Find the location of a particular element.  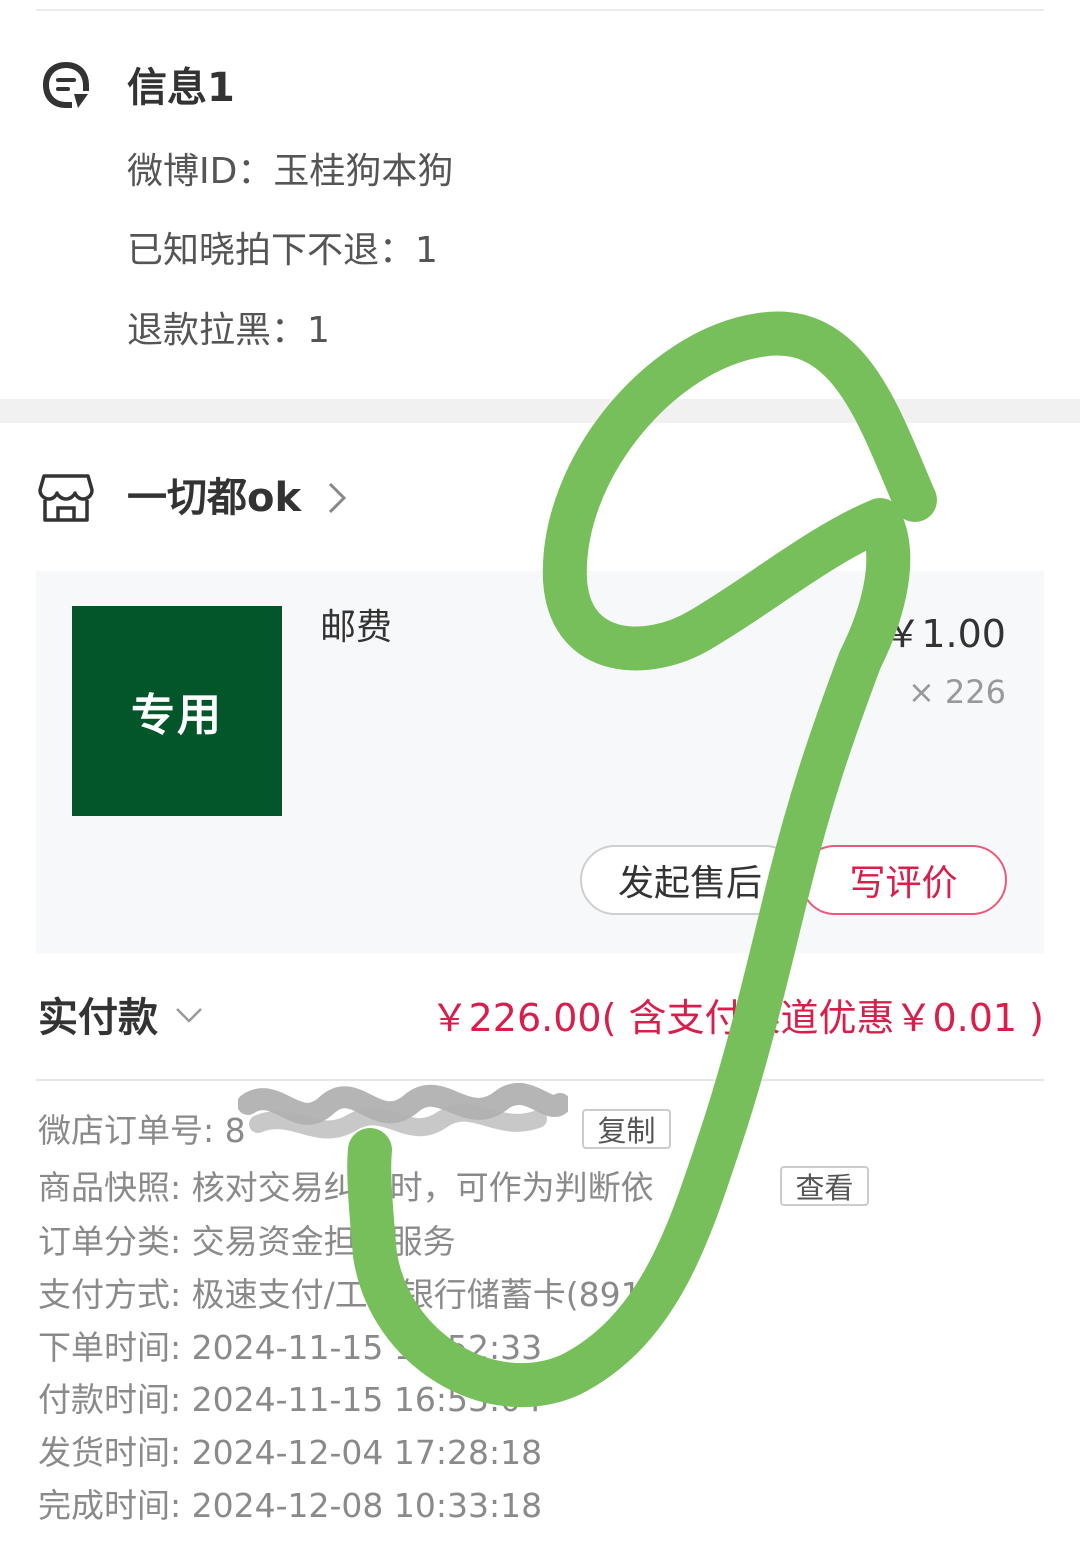

after-sale-button: 发起售后 is located at coordinates (690, 880).